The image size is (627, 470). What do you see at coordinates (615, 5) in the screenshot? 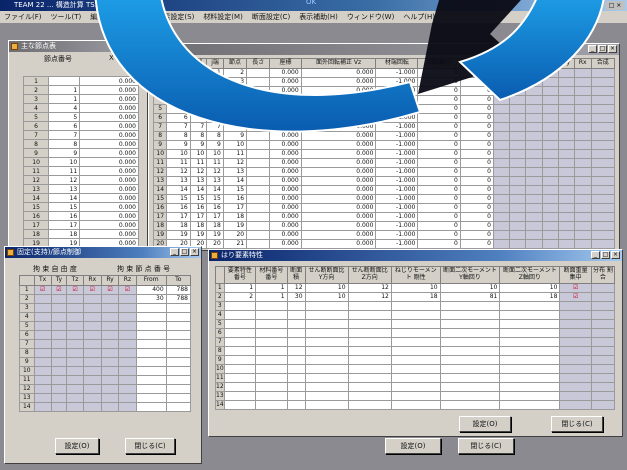
I see `window-controls: □ ×` at bounding box center [615, 5].